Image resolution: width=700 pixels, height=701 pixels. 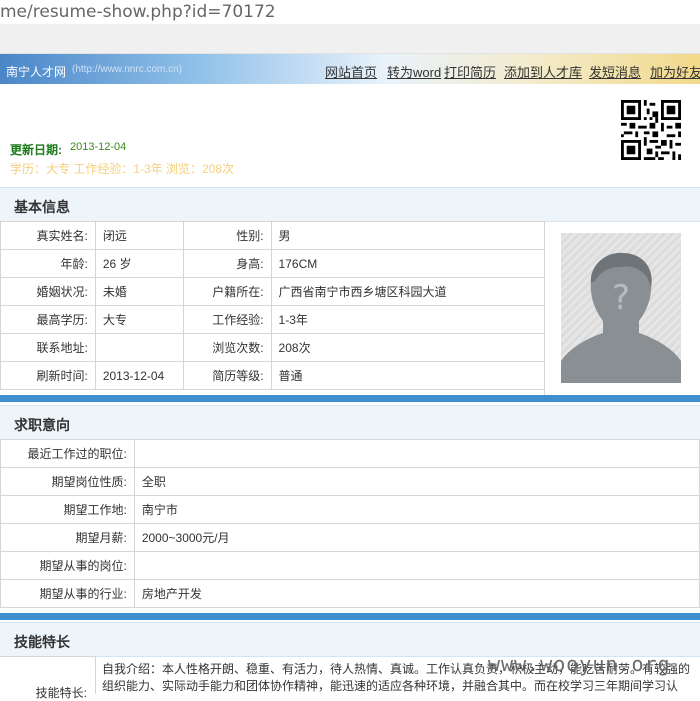 I want to click on industry-value: 房地产开发, so click(x=416, y=593).